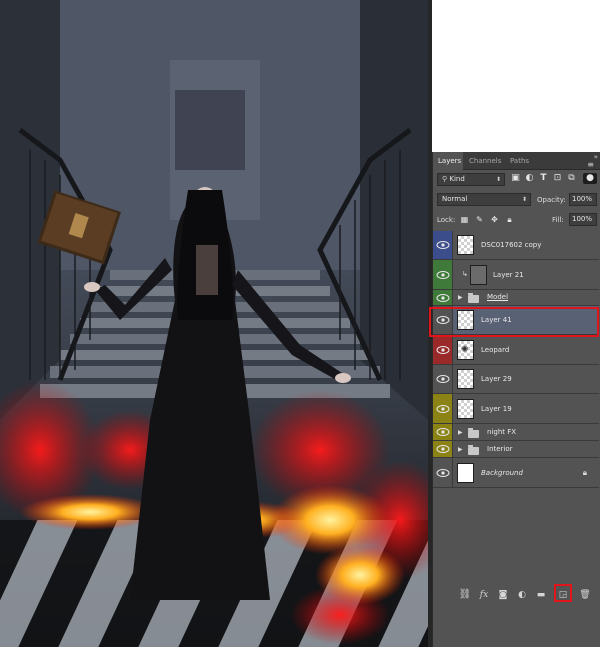 This screenshot has height=647, width=600. Describe the element at coordinates (563, 593) in the screenshot. I see `new-layer-button-highlight` at that location.